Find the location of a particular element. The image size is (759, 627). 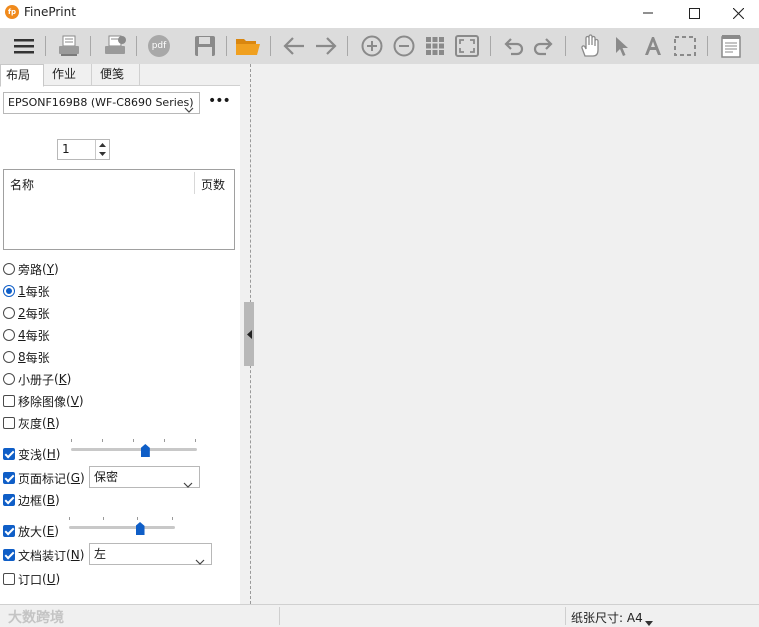

grayscale-label: 灰度 is located at coordinates (30, 423).